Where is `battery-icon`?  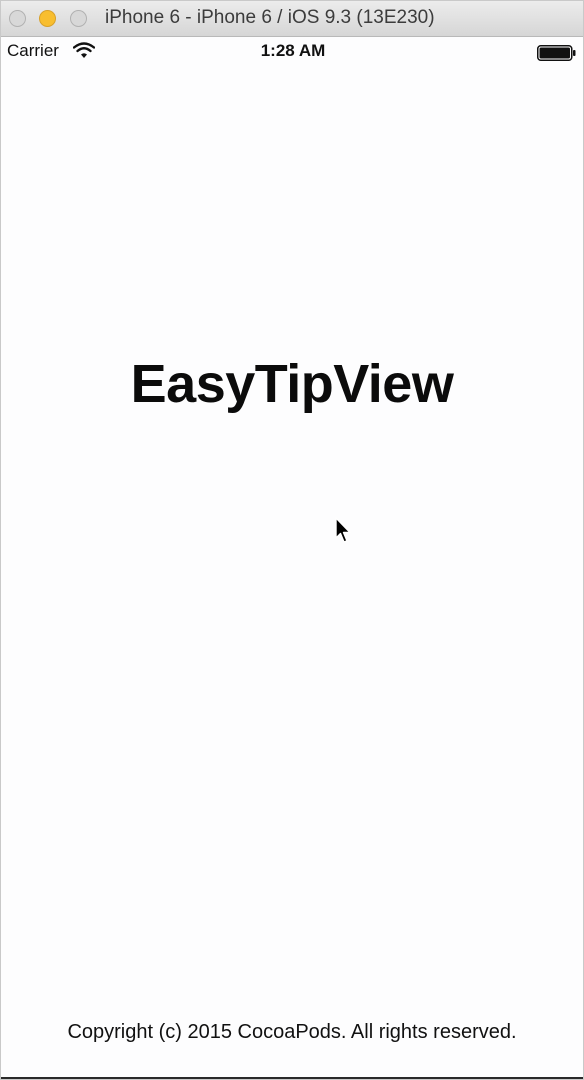
battery-icon is located at coordinates (556, 53).